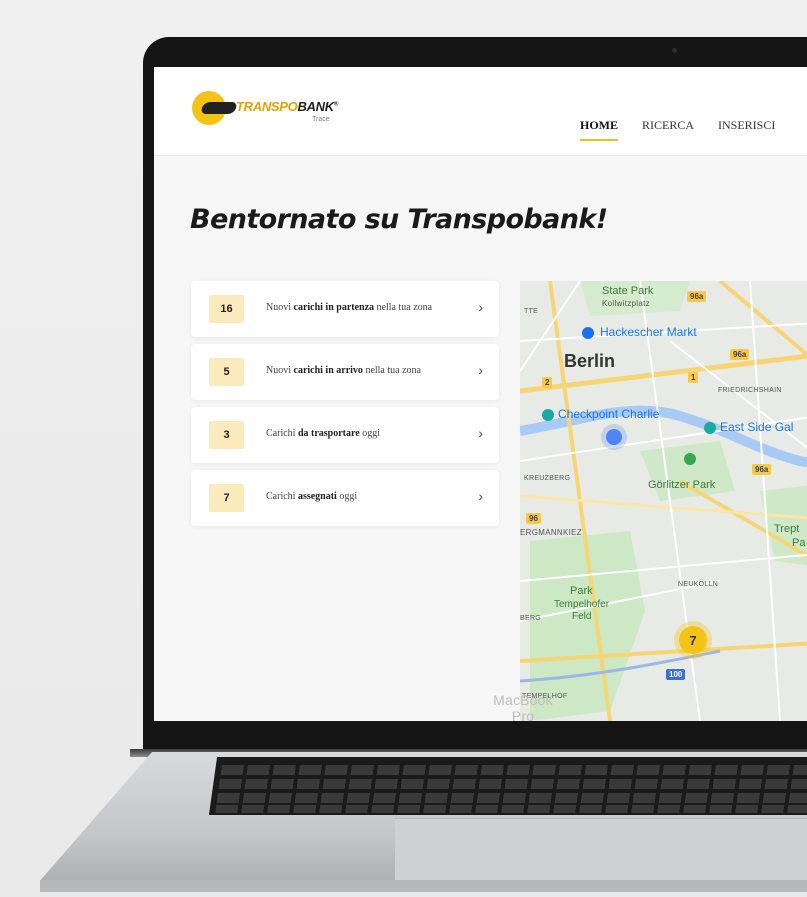 This screenshot has height=897, width=807. Describe the element at coordinates (668, 129) in the screenshot. I see `nav-ricerca: RICERCA` at that location.